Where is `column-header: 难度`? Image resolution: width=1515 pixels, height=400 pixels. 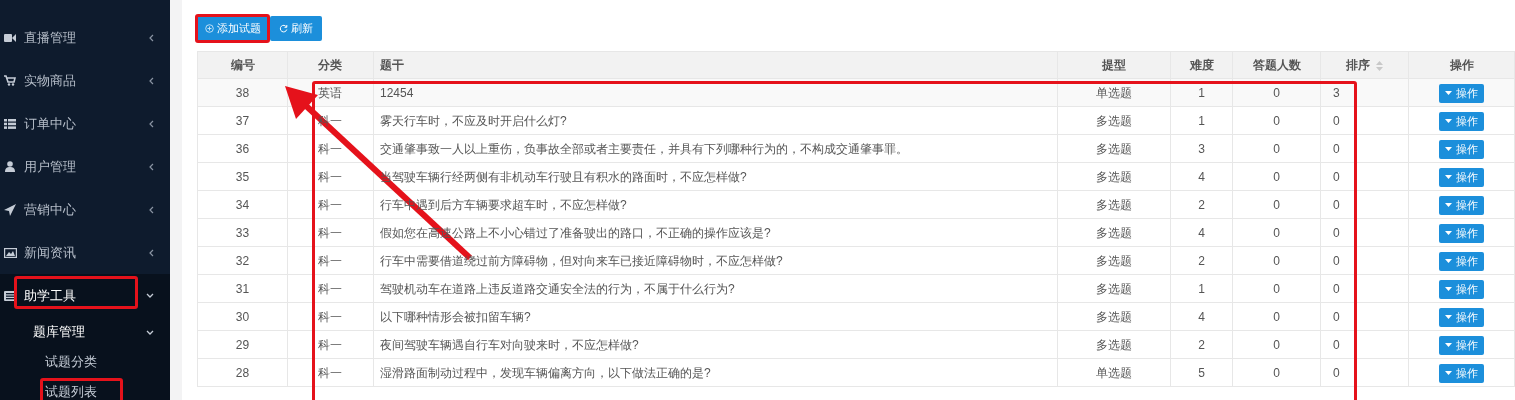
column-header: 难度 is located at coordinates (1201, 65).